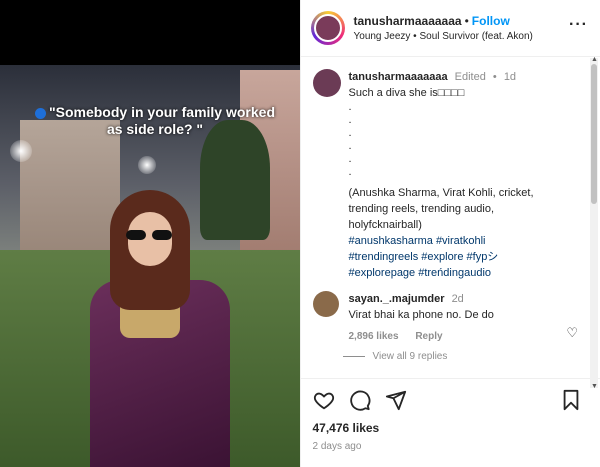 Image resolution: width=600 pixels, height=467 pixels. What do you see at coordinates (578, 25) in the screenshot?
I see `more-icon: ···` at bounding box center [578, 25].